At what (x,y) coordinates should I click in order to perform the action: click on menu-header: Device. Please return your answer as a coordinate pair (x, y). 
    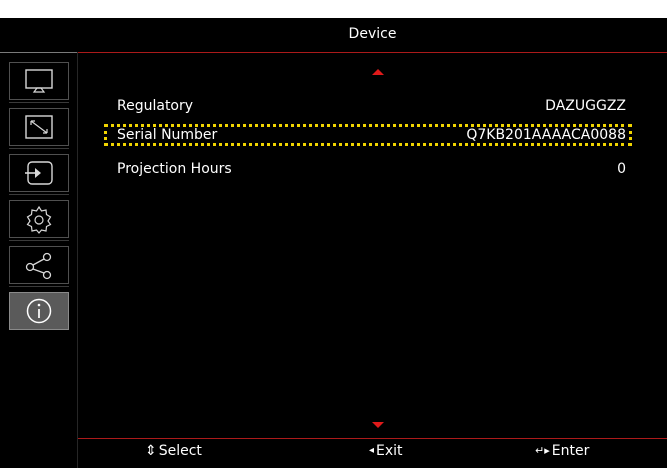
    Looking at the image, I should click on (372, 35).